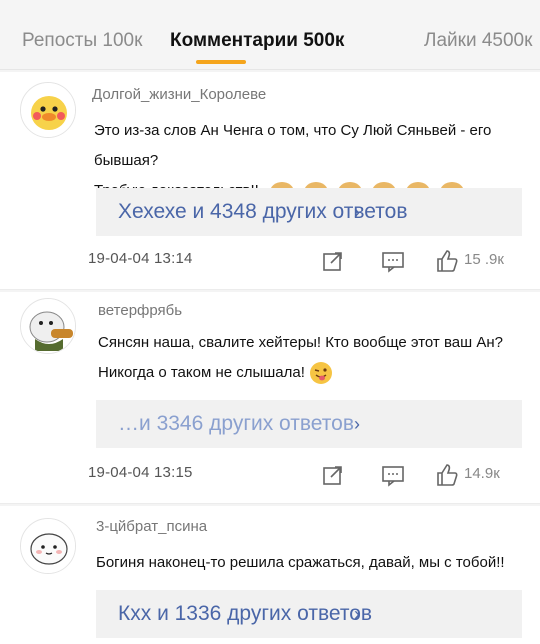 The height and width of the screenshot is (644, 540). I want to click on comment-author: ветерфрябь, so click(140, 310).